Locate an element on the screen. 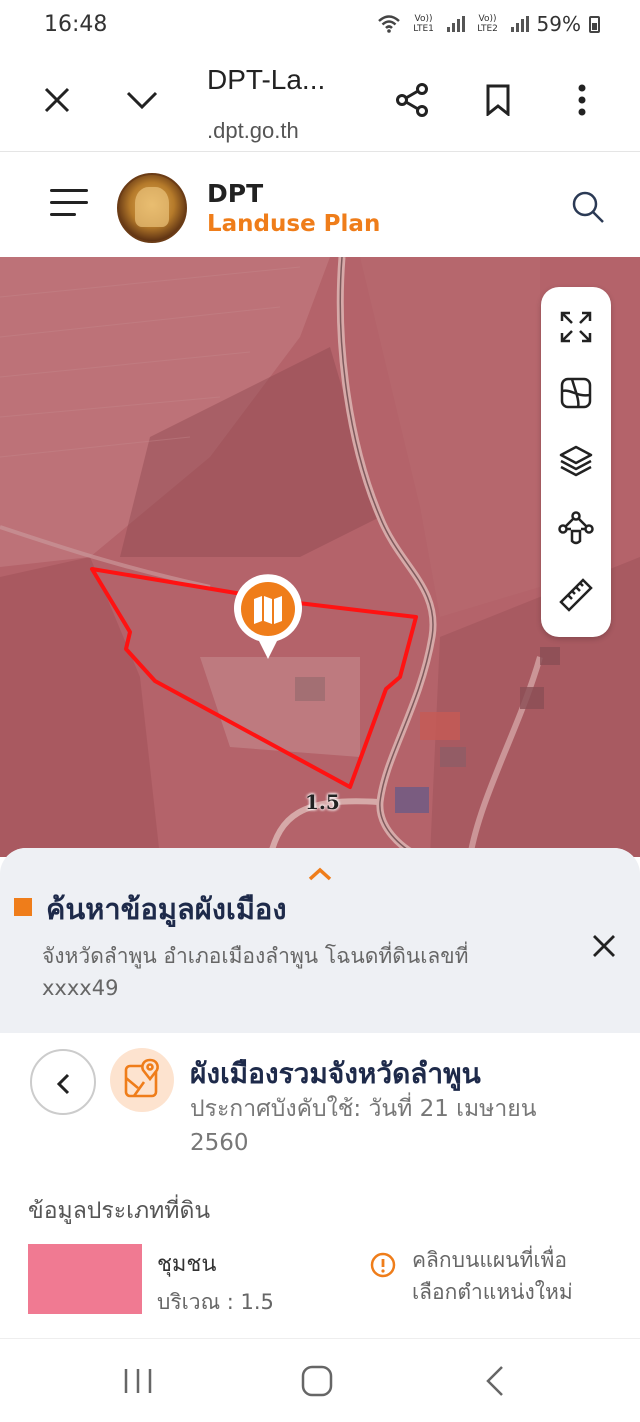  sim1-label: Vo)) LTE1 is located at coordinates (423, 24).